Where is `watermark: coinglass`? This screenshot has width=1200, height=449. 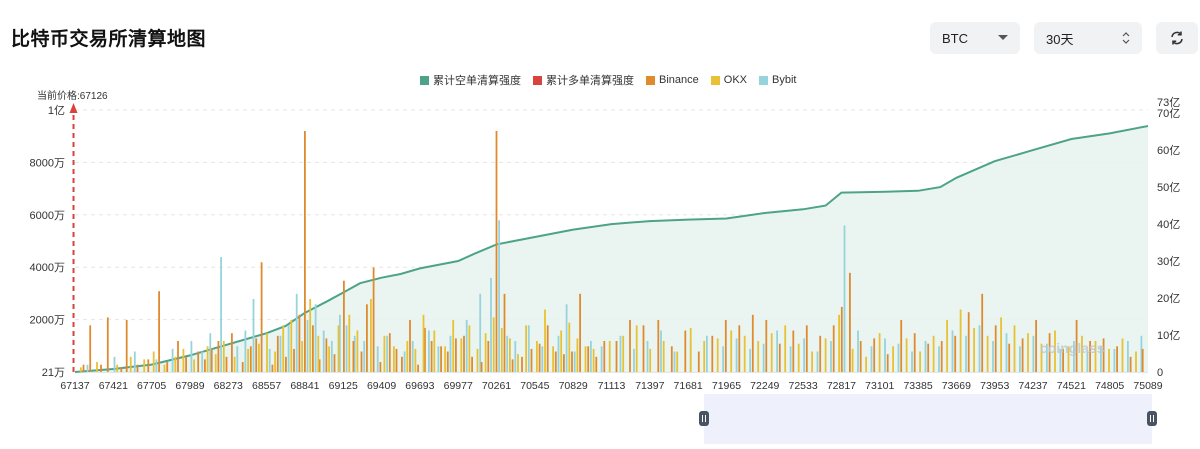 watermark: coinglass is located at coordinates (1072, 348).